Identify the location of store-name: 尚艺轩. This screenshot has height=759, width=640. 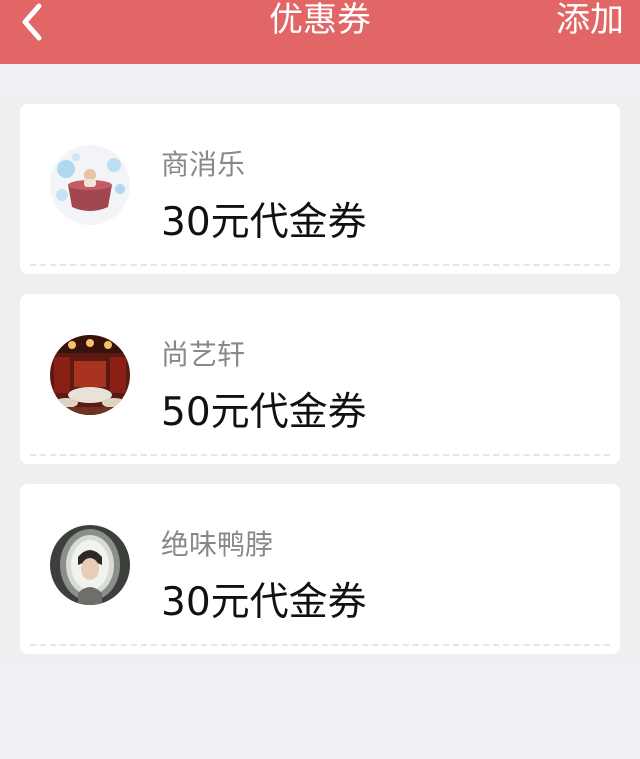
(203, 354).